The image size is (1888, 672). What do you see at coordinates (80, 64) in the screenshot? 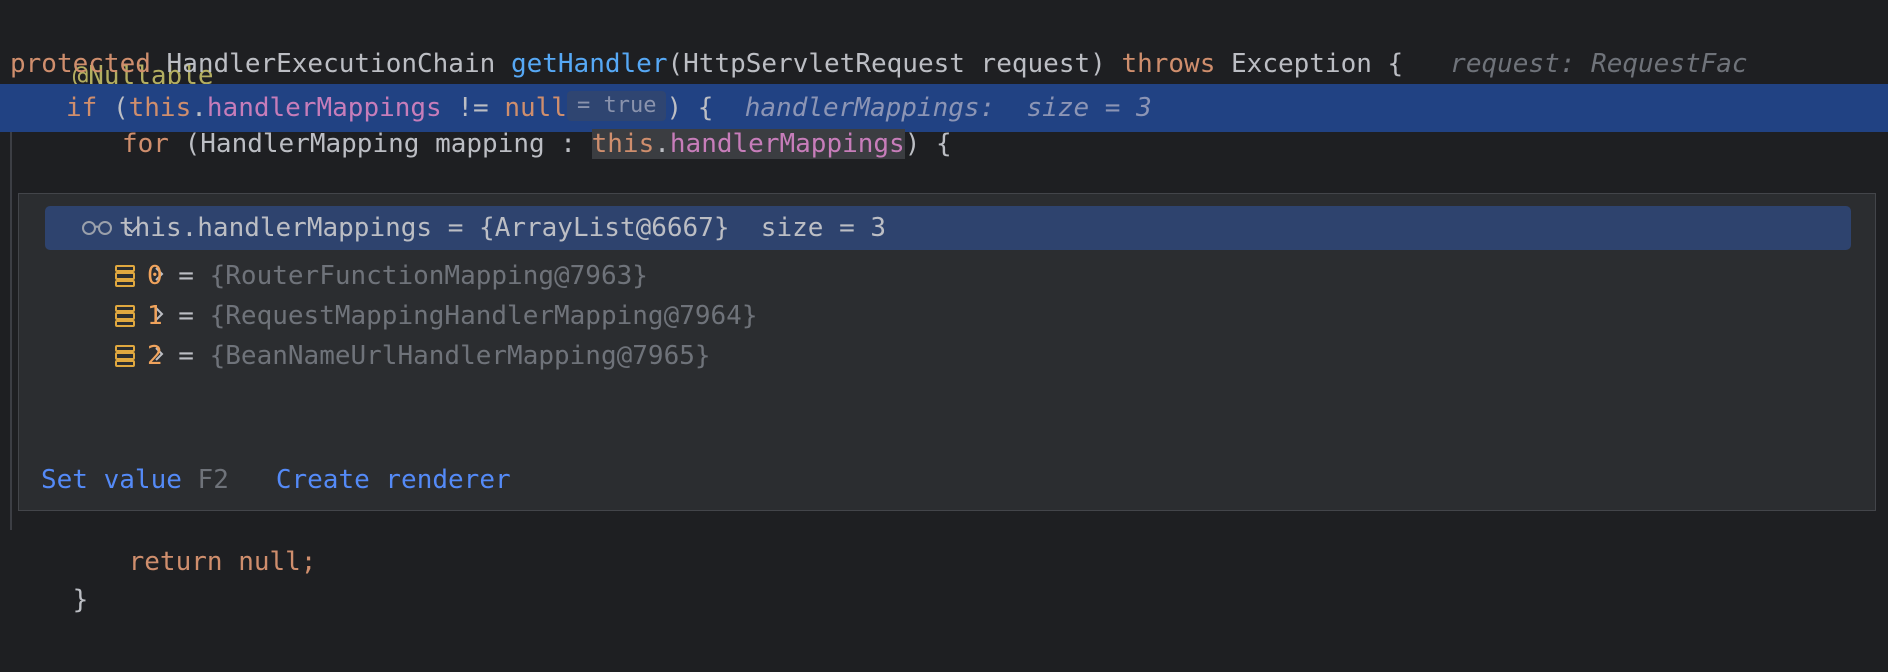
I see `keyword-protected: protected` at bounding box center [80, 64].